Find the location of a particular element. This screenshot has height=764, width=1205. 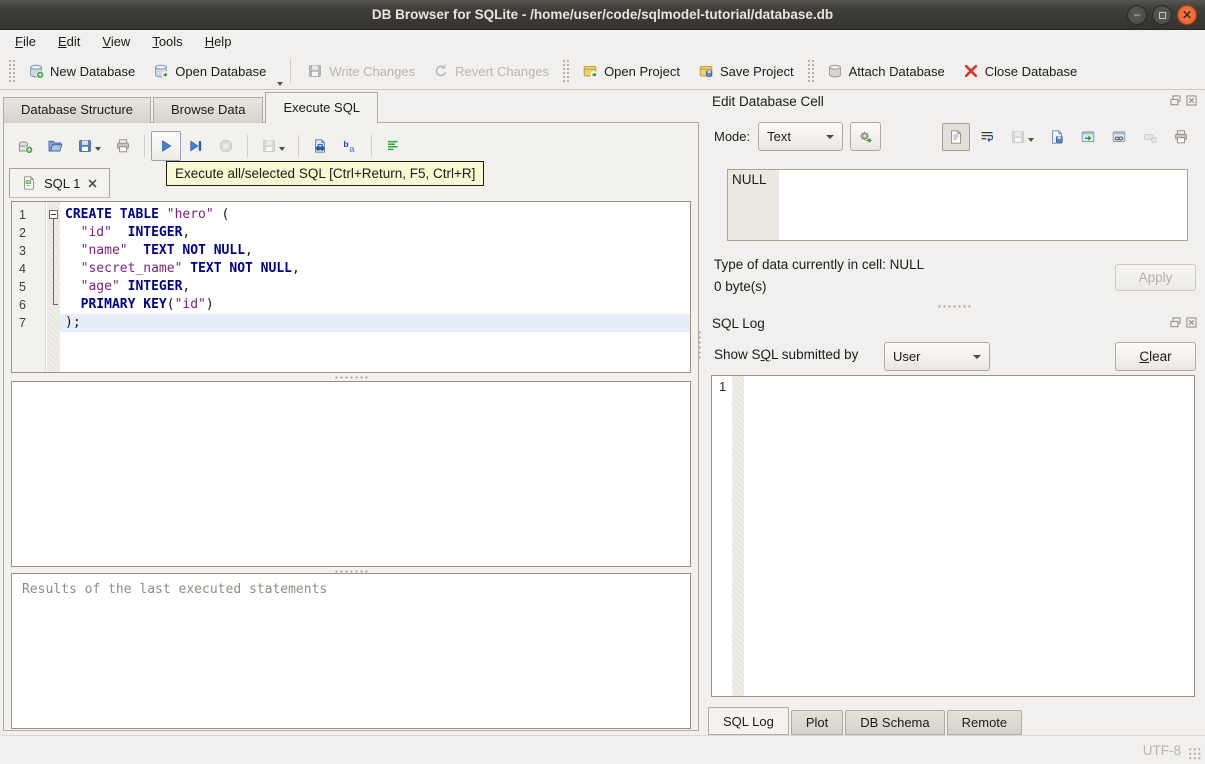

print-icon is located at coordinates (123, 146).